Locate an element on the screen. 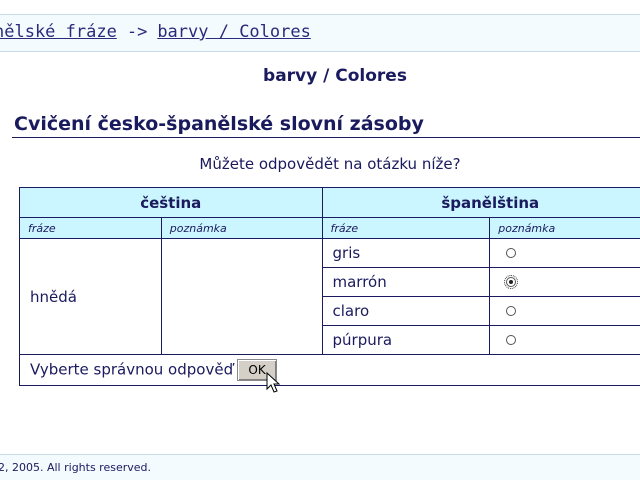 Image resolution: width=640 pixels, height=480 pixels. option-label: gris is located at coordinates (406, 253).